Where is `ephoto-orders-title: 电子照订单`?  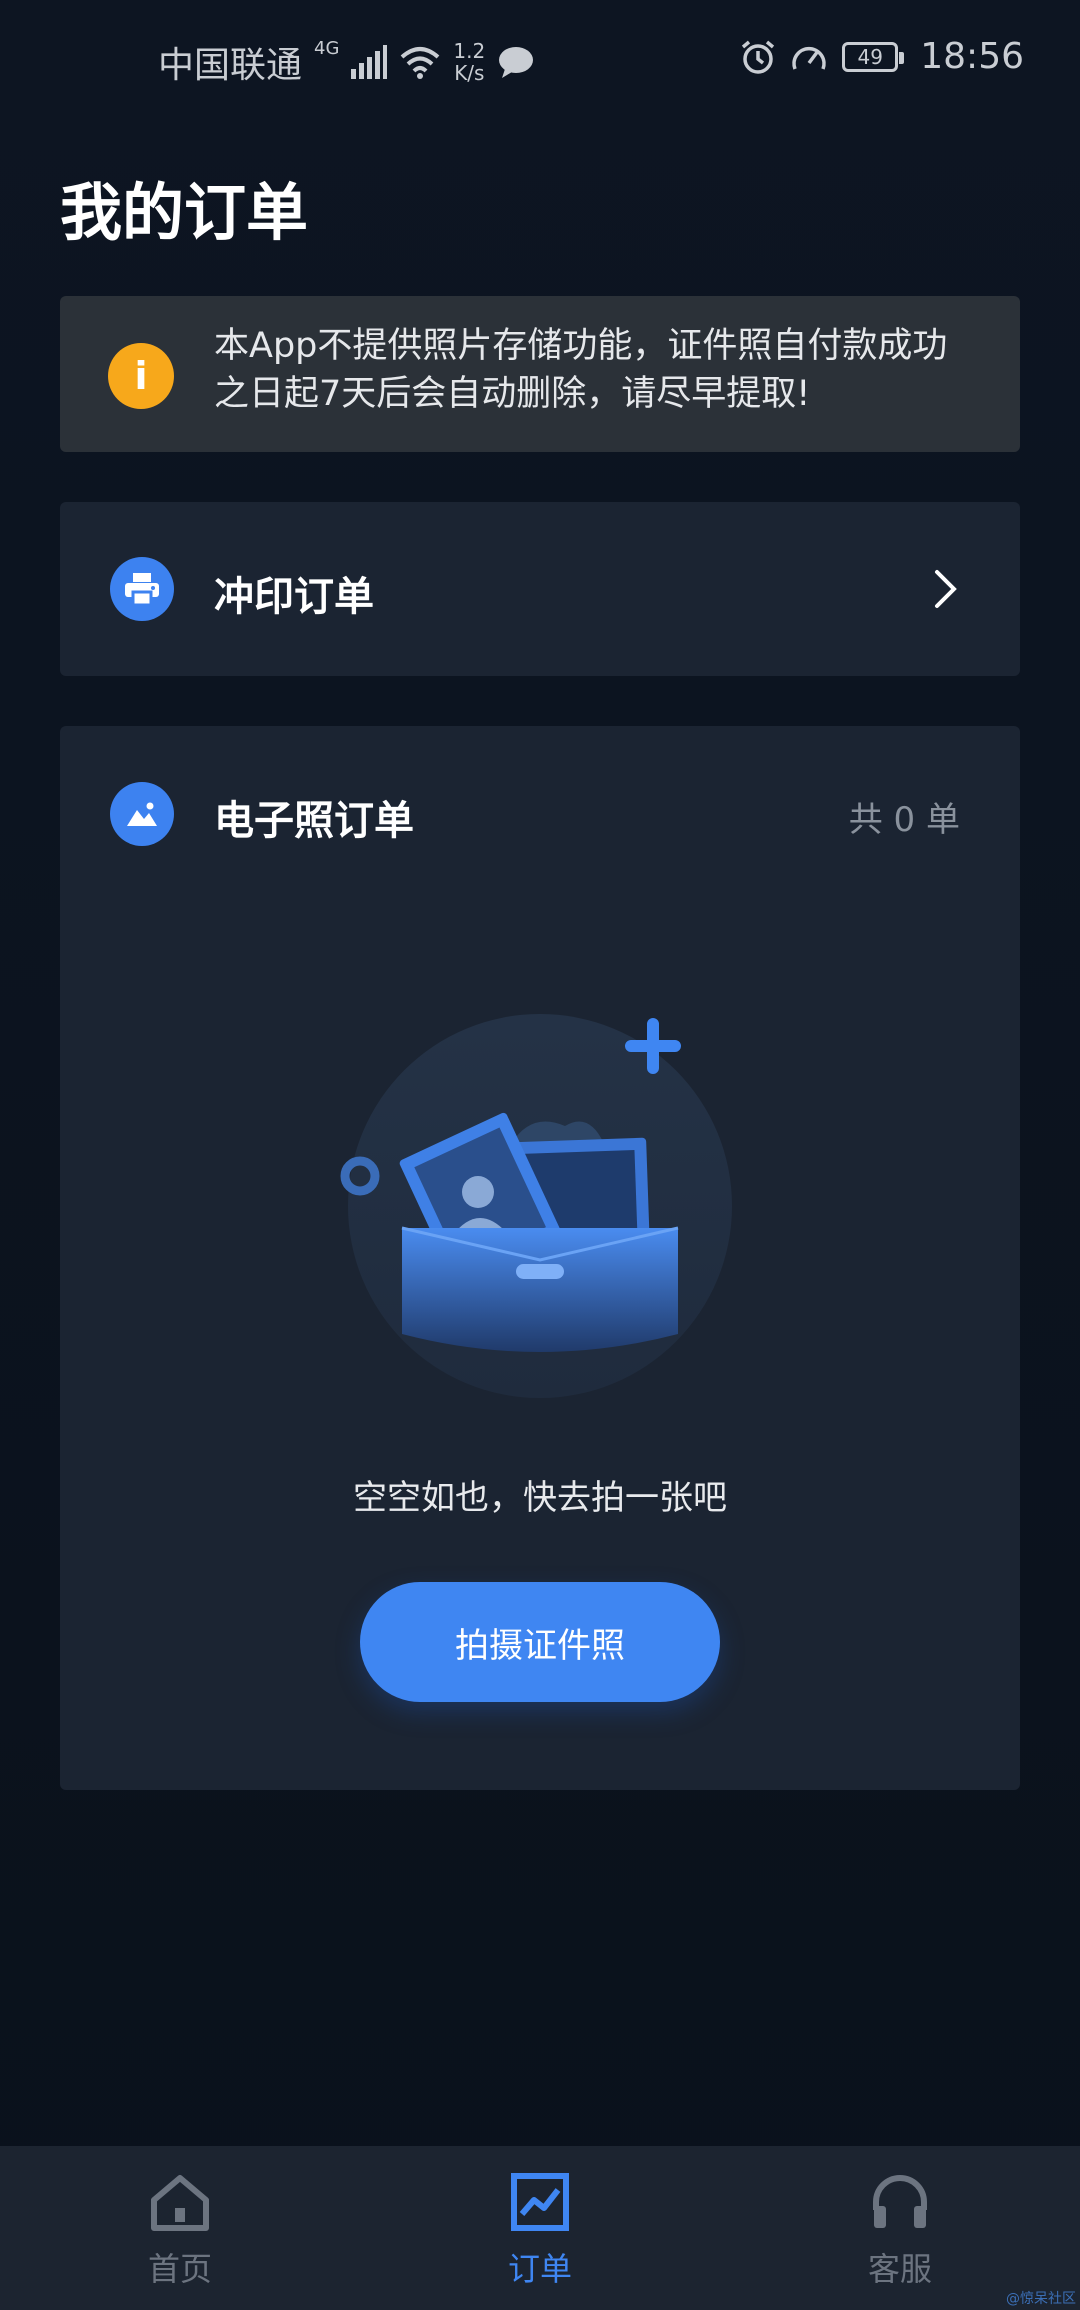
ephoto-orders-title: 电子照订单 is located at coordinates (314, 821).